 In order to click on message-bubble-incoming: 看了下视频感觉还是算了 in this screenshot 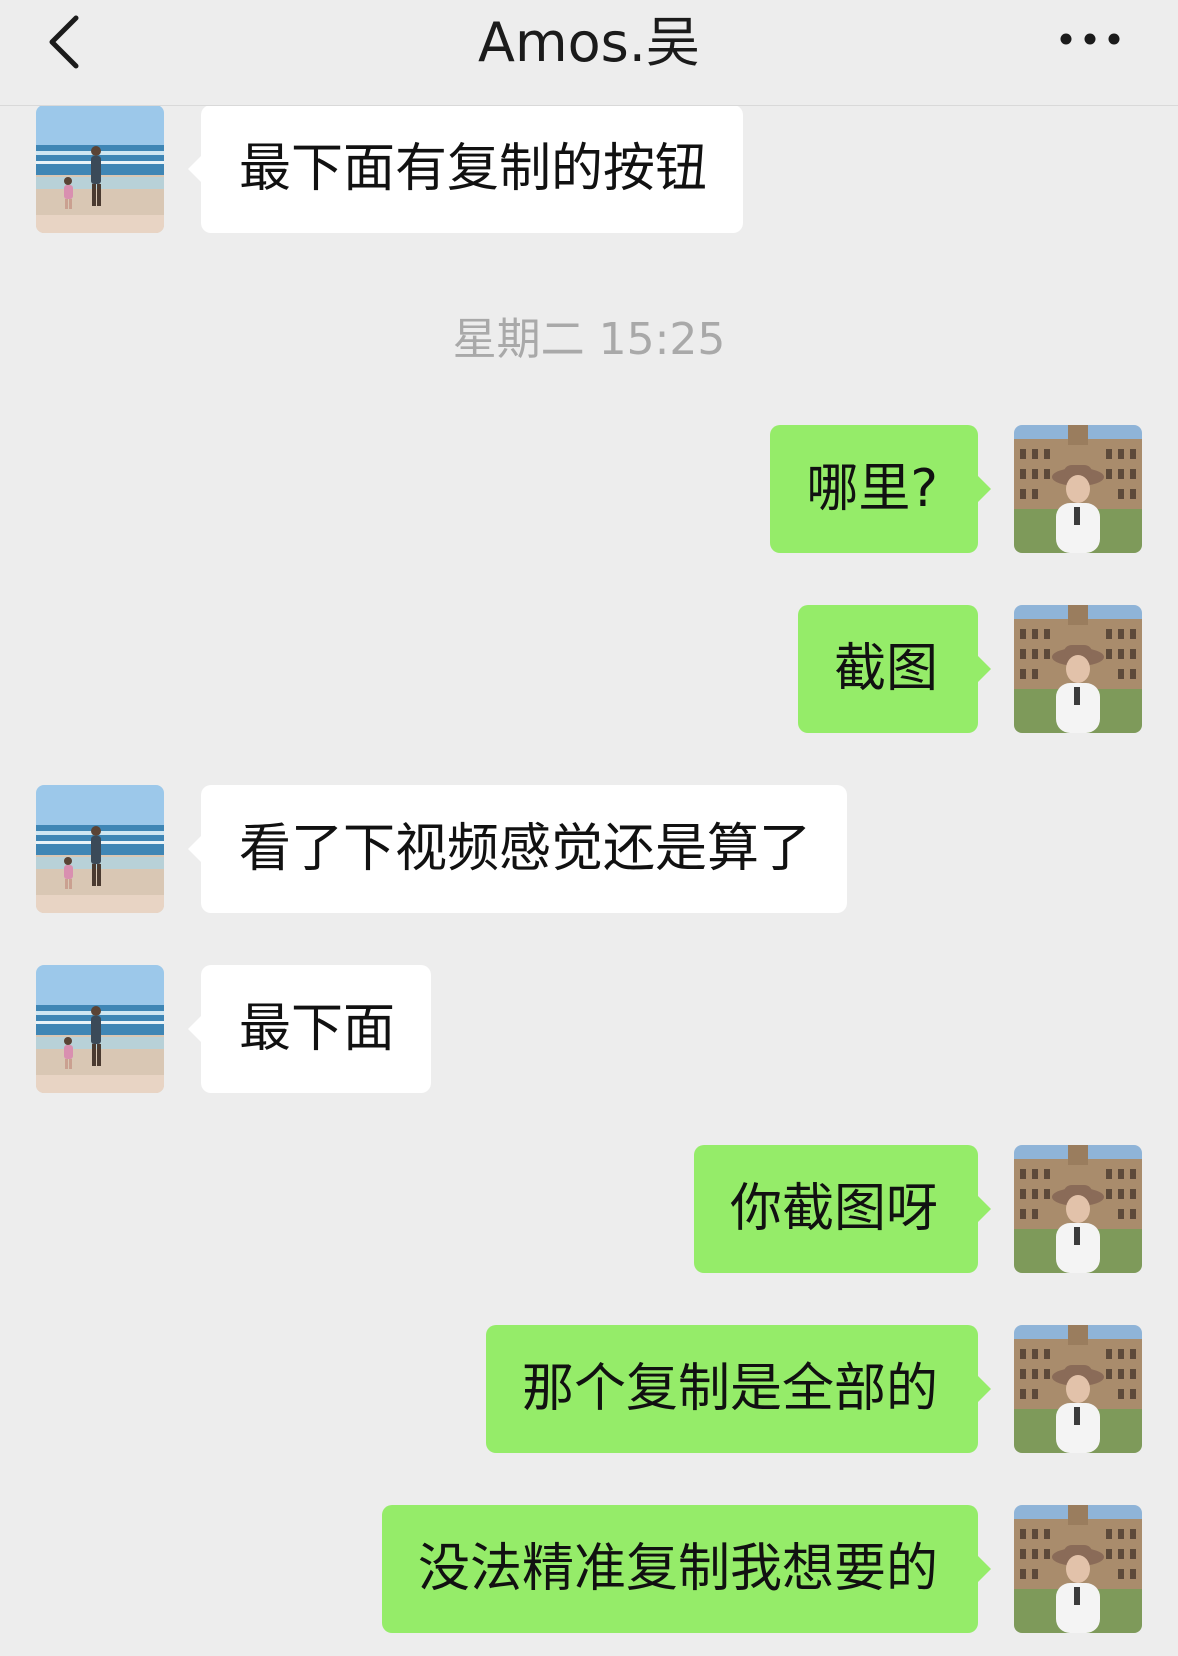, I will do `click(517, 849)`.